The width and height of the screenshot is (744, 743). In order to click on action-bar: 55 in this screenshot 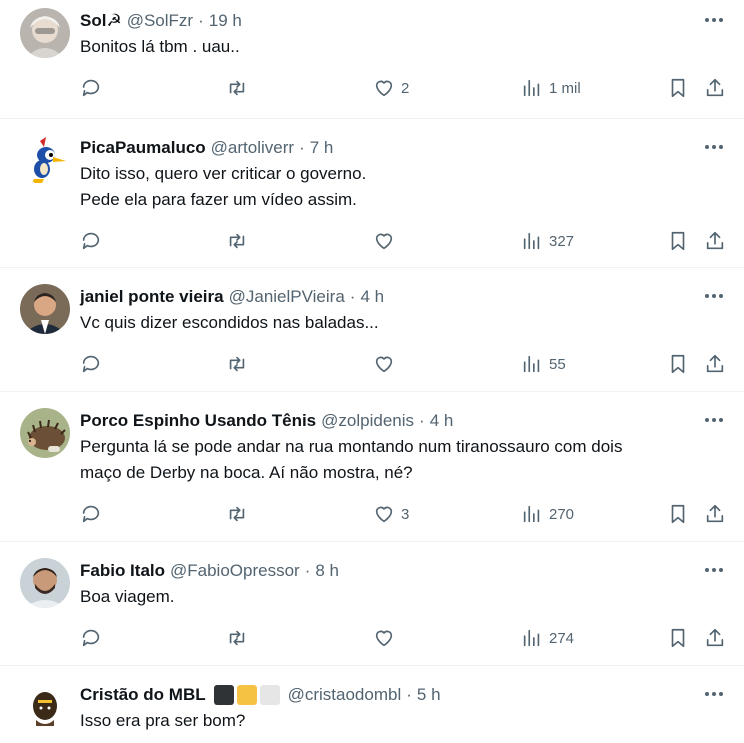, I will do `click(404, 364)`.